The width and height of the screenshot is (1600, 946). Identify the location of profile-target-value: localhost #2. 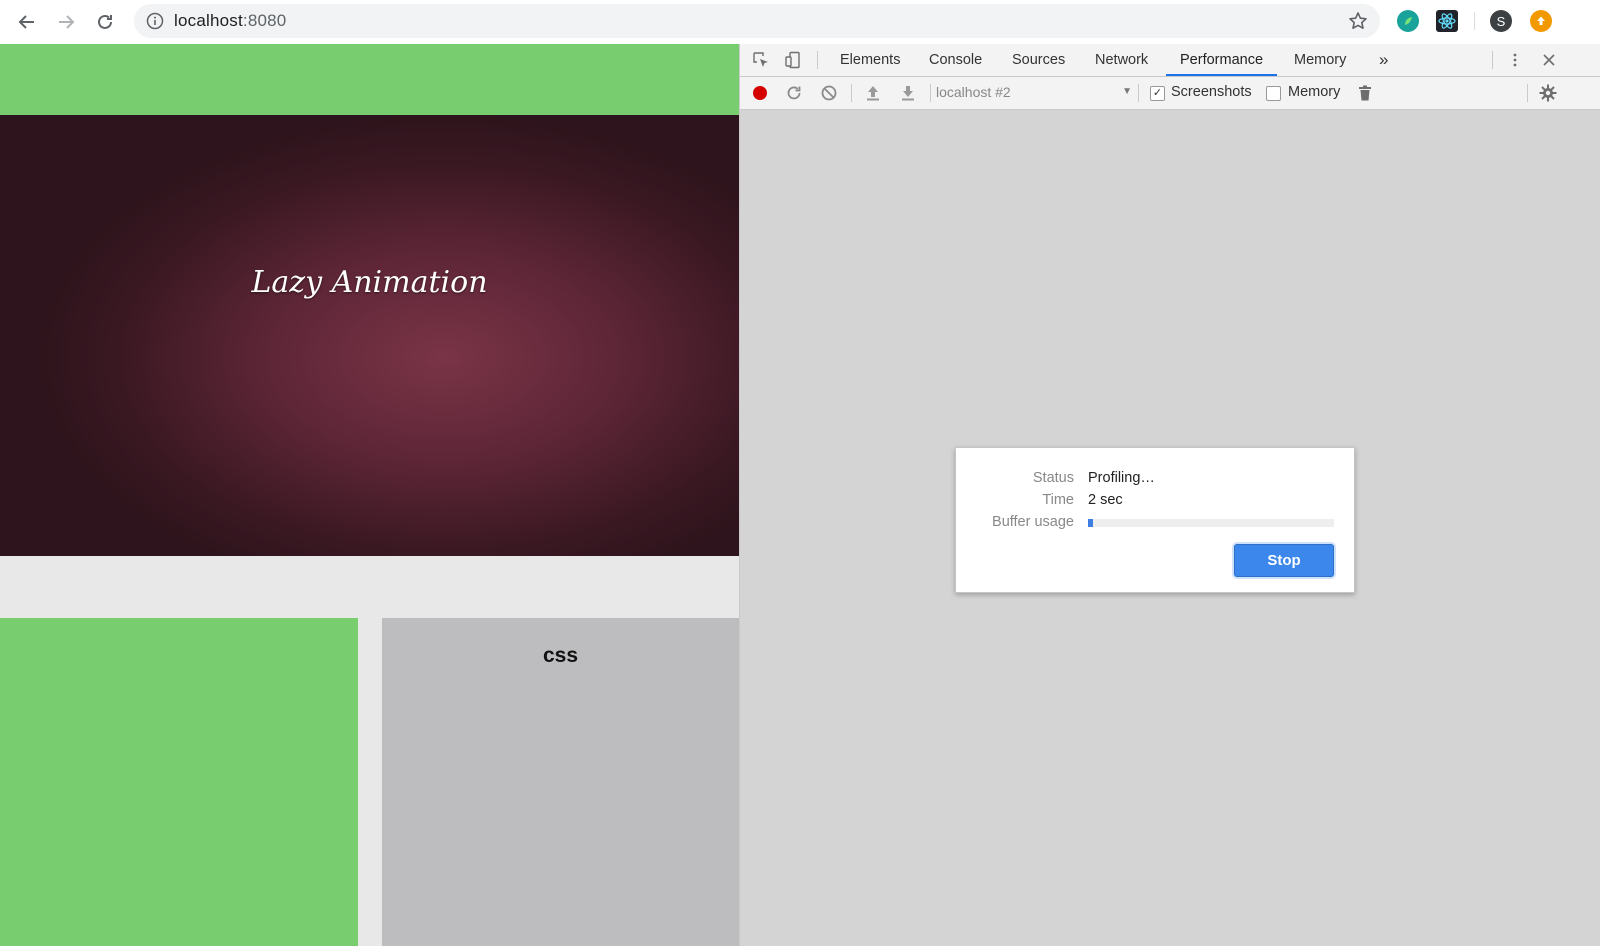
(973, 92).